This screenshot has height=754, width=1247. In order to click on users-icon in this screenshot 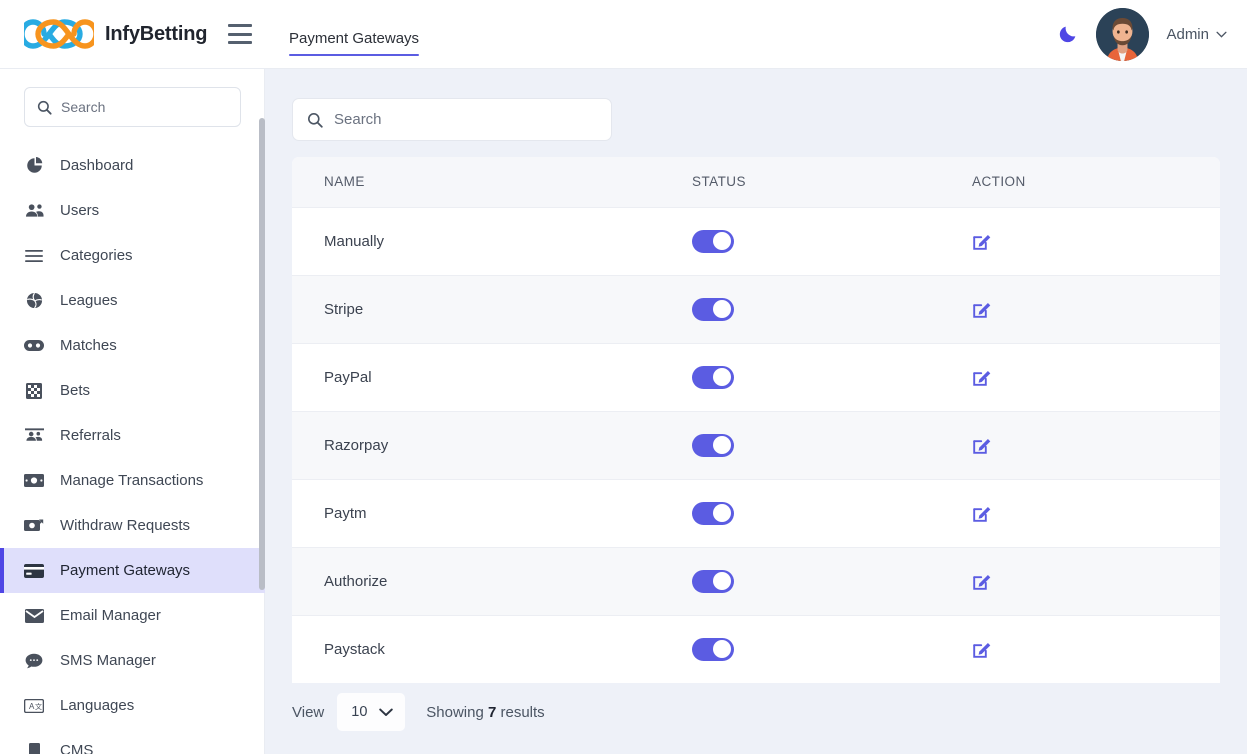, I will do `click(34, 211)`.